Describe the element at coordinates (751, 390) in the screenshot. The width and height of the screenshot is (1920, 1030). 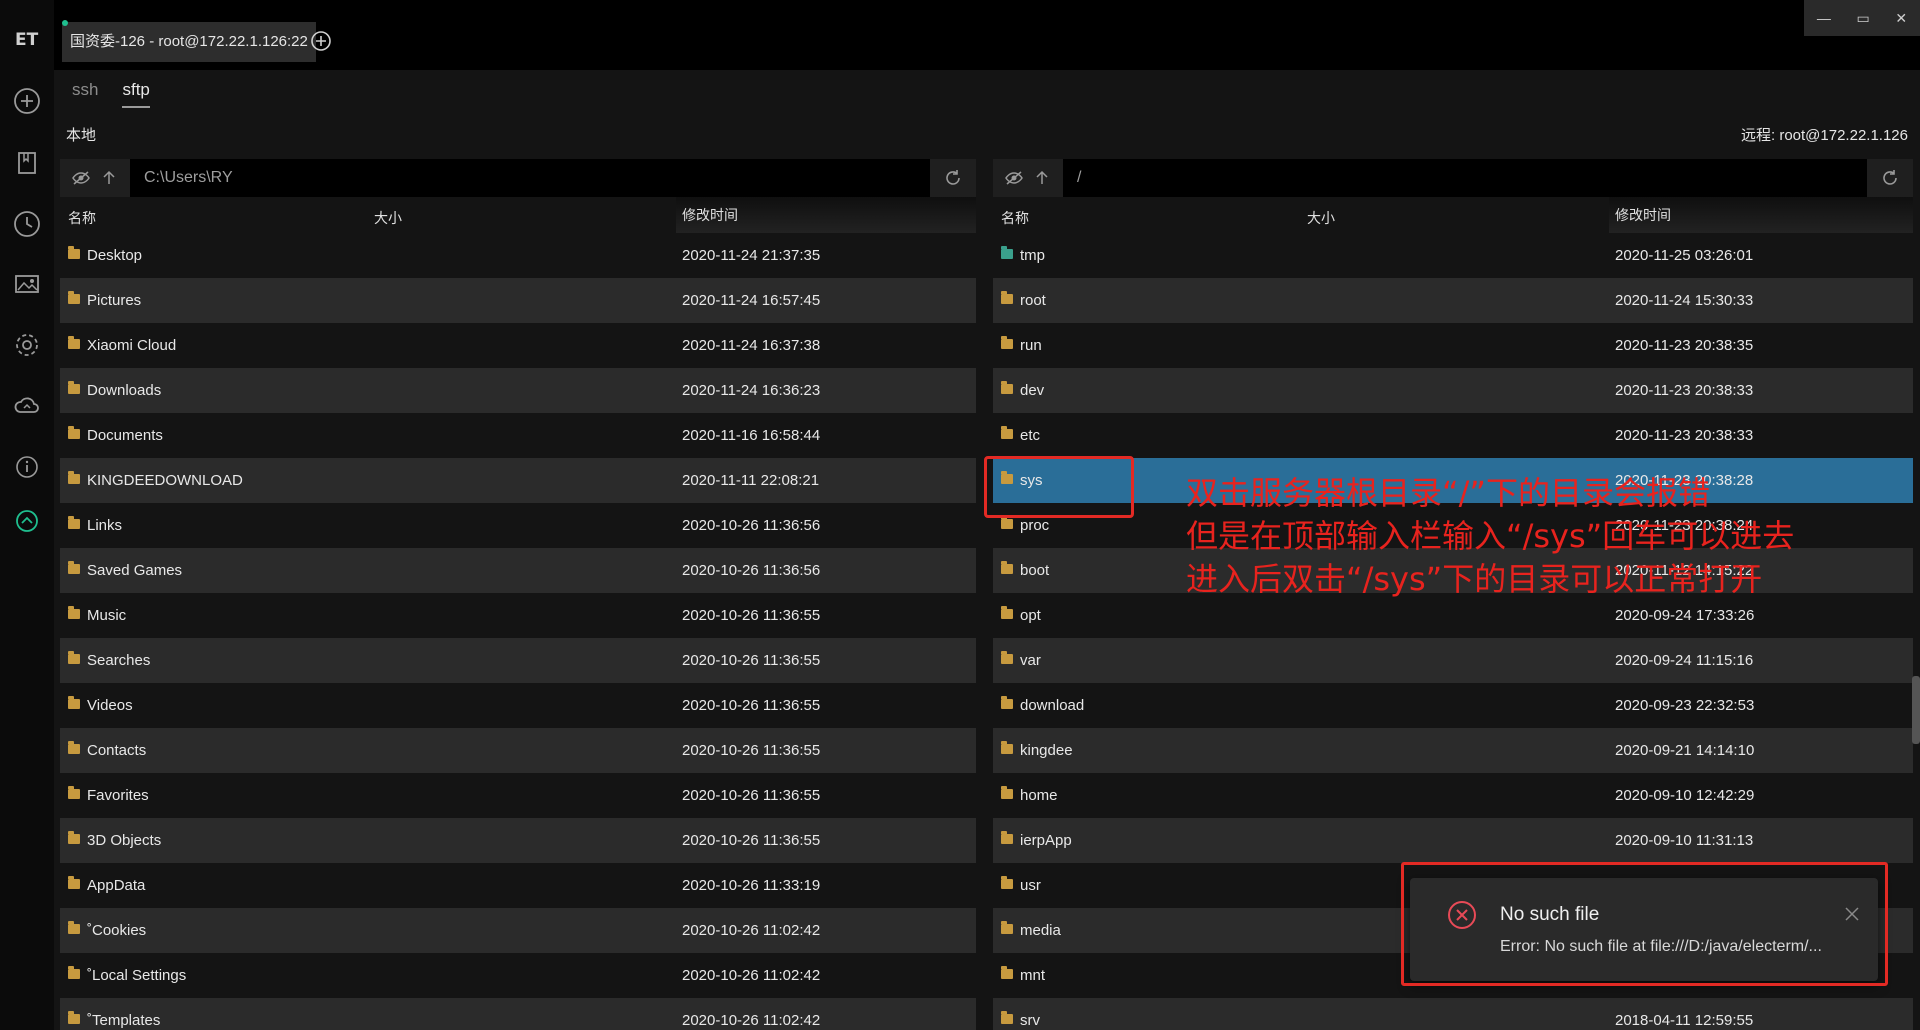
I see `file-mtime: 2020-11-24 16:36:23` at that location.